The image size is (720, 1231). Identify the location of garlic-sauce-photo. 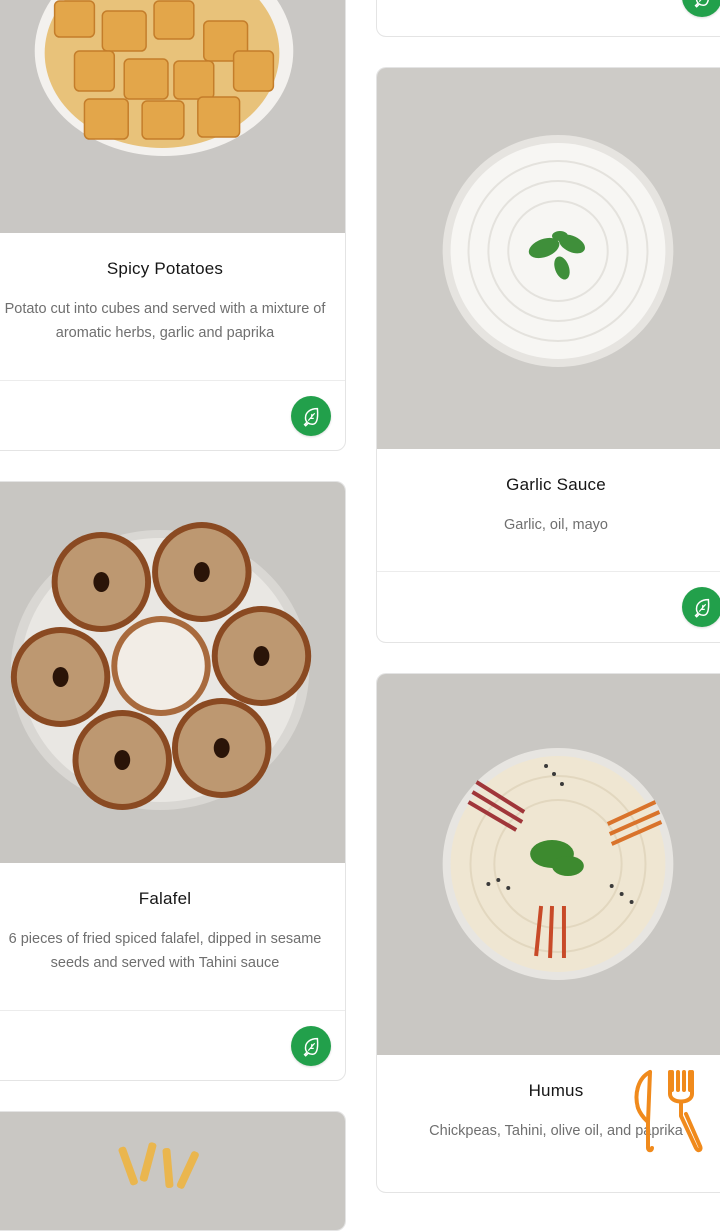
(548, 258).